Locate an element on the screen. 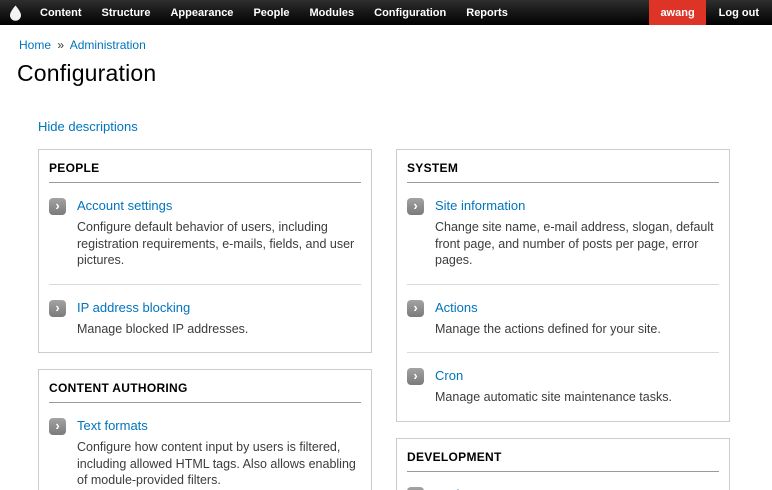 The image size is (772, 490). config-link-cron: Cron is located at coordinates (449, 375).